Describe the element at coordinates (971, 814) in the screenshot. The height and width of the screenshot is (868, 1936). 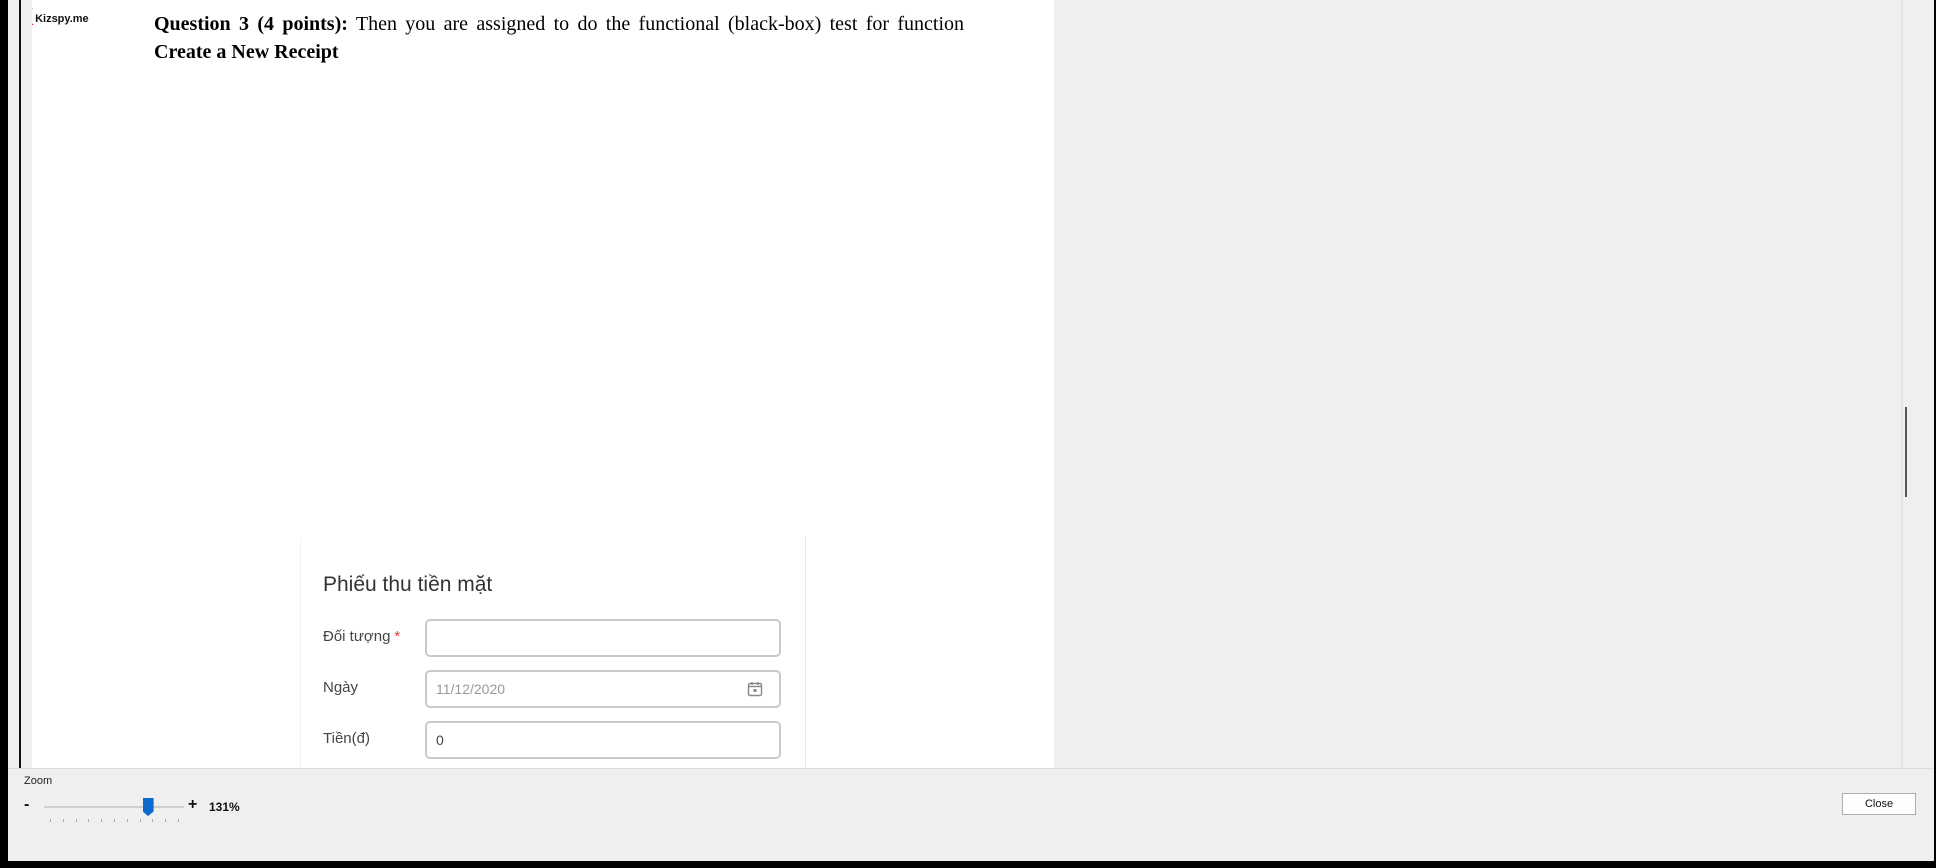
I see `zoom-toolbar: Zoom - + 131% Close` at that location.